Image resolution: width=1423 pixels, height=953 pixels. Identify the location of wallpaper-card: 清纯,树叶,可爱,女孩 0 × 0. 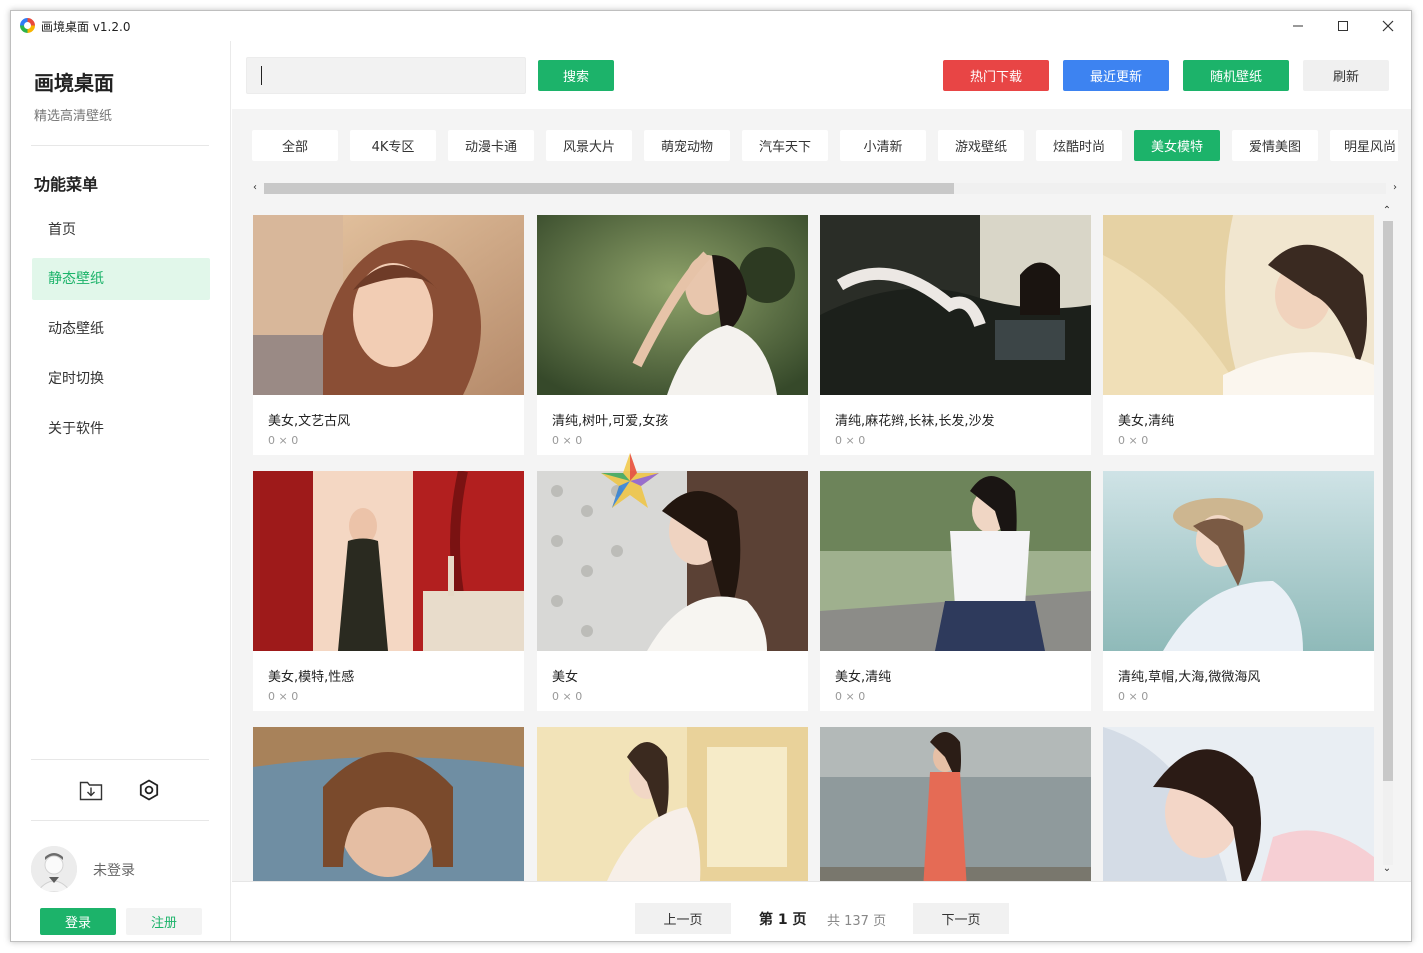
(672, 335).